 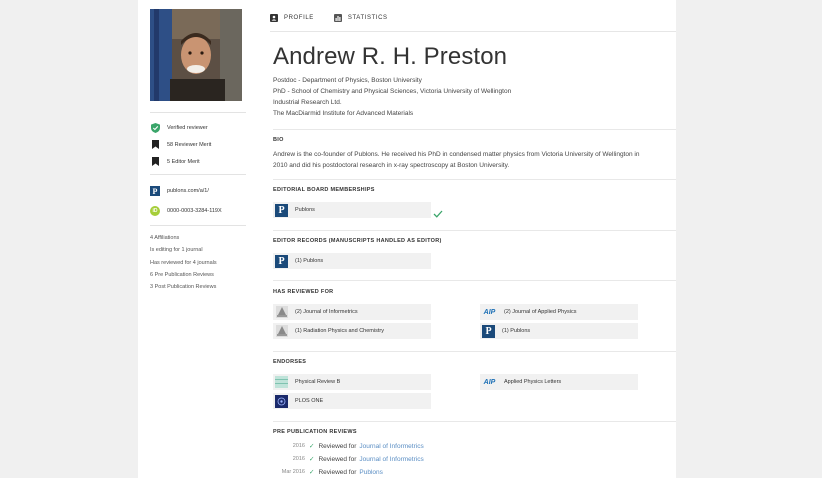 What do you see at coordinates (281, 401) in the screenshot?
I see `plos-logo-icon` at bounding box center [281, 401].